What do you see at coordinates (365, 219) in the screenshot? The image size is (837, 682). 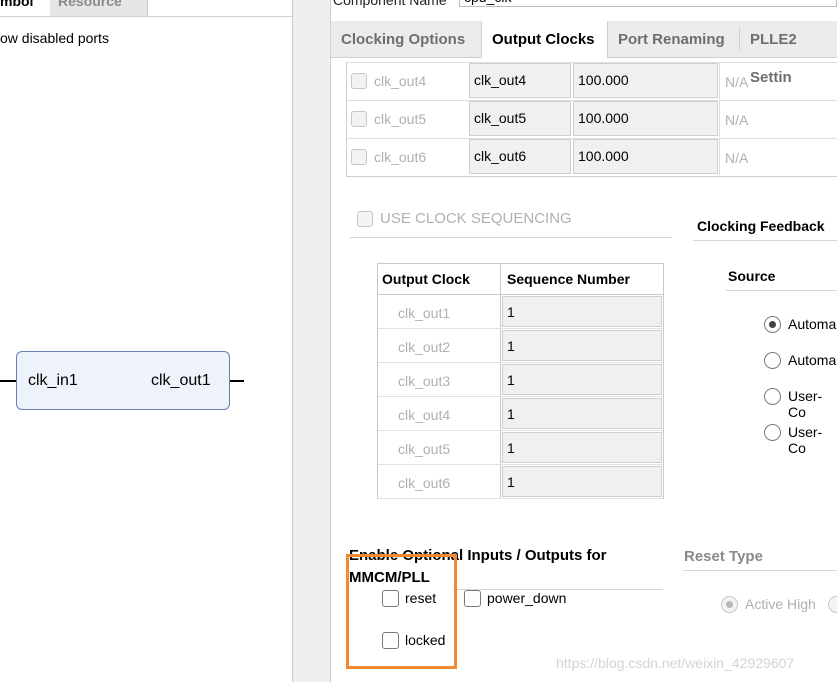 I see `use-clock-sequencing-checkbox` at bounding box center [365, 219].